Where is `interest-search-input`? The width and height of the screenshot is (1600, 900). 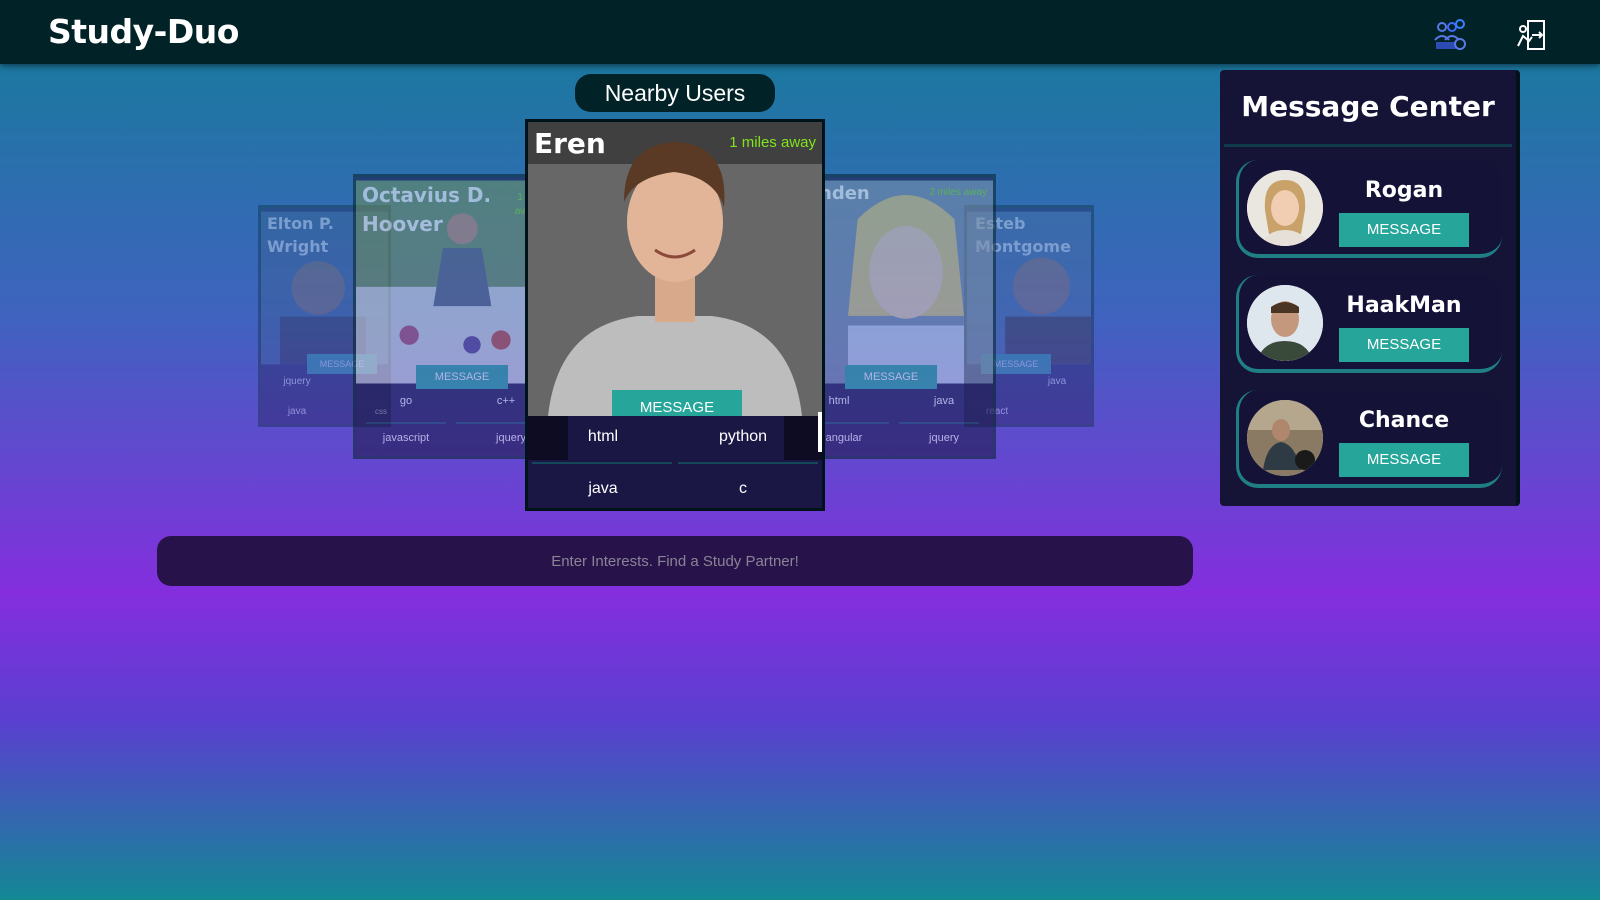 interest-search-input is located at coordinates (675, 561).